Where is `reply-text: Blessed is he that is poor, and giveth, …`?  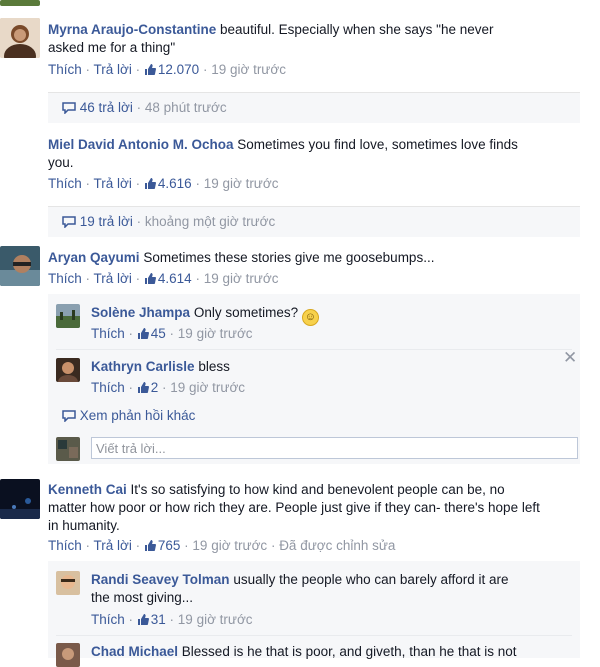
reply-text: Blessed is he that is poor, and giveth, … is located at coordinates (349, 651).